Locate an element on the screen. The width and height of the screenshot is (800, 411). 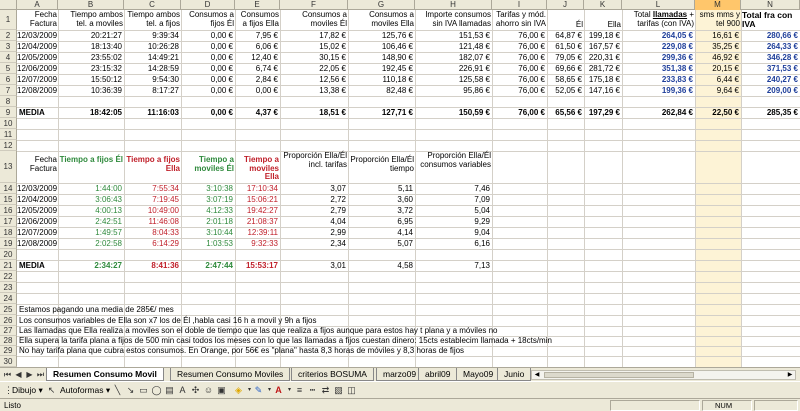
table-cell: 148,90 € is located at coordinates (380, 57).